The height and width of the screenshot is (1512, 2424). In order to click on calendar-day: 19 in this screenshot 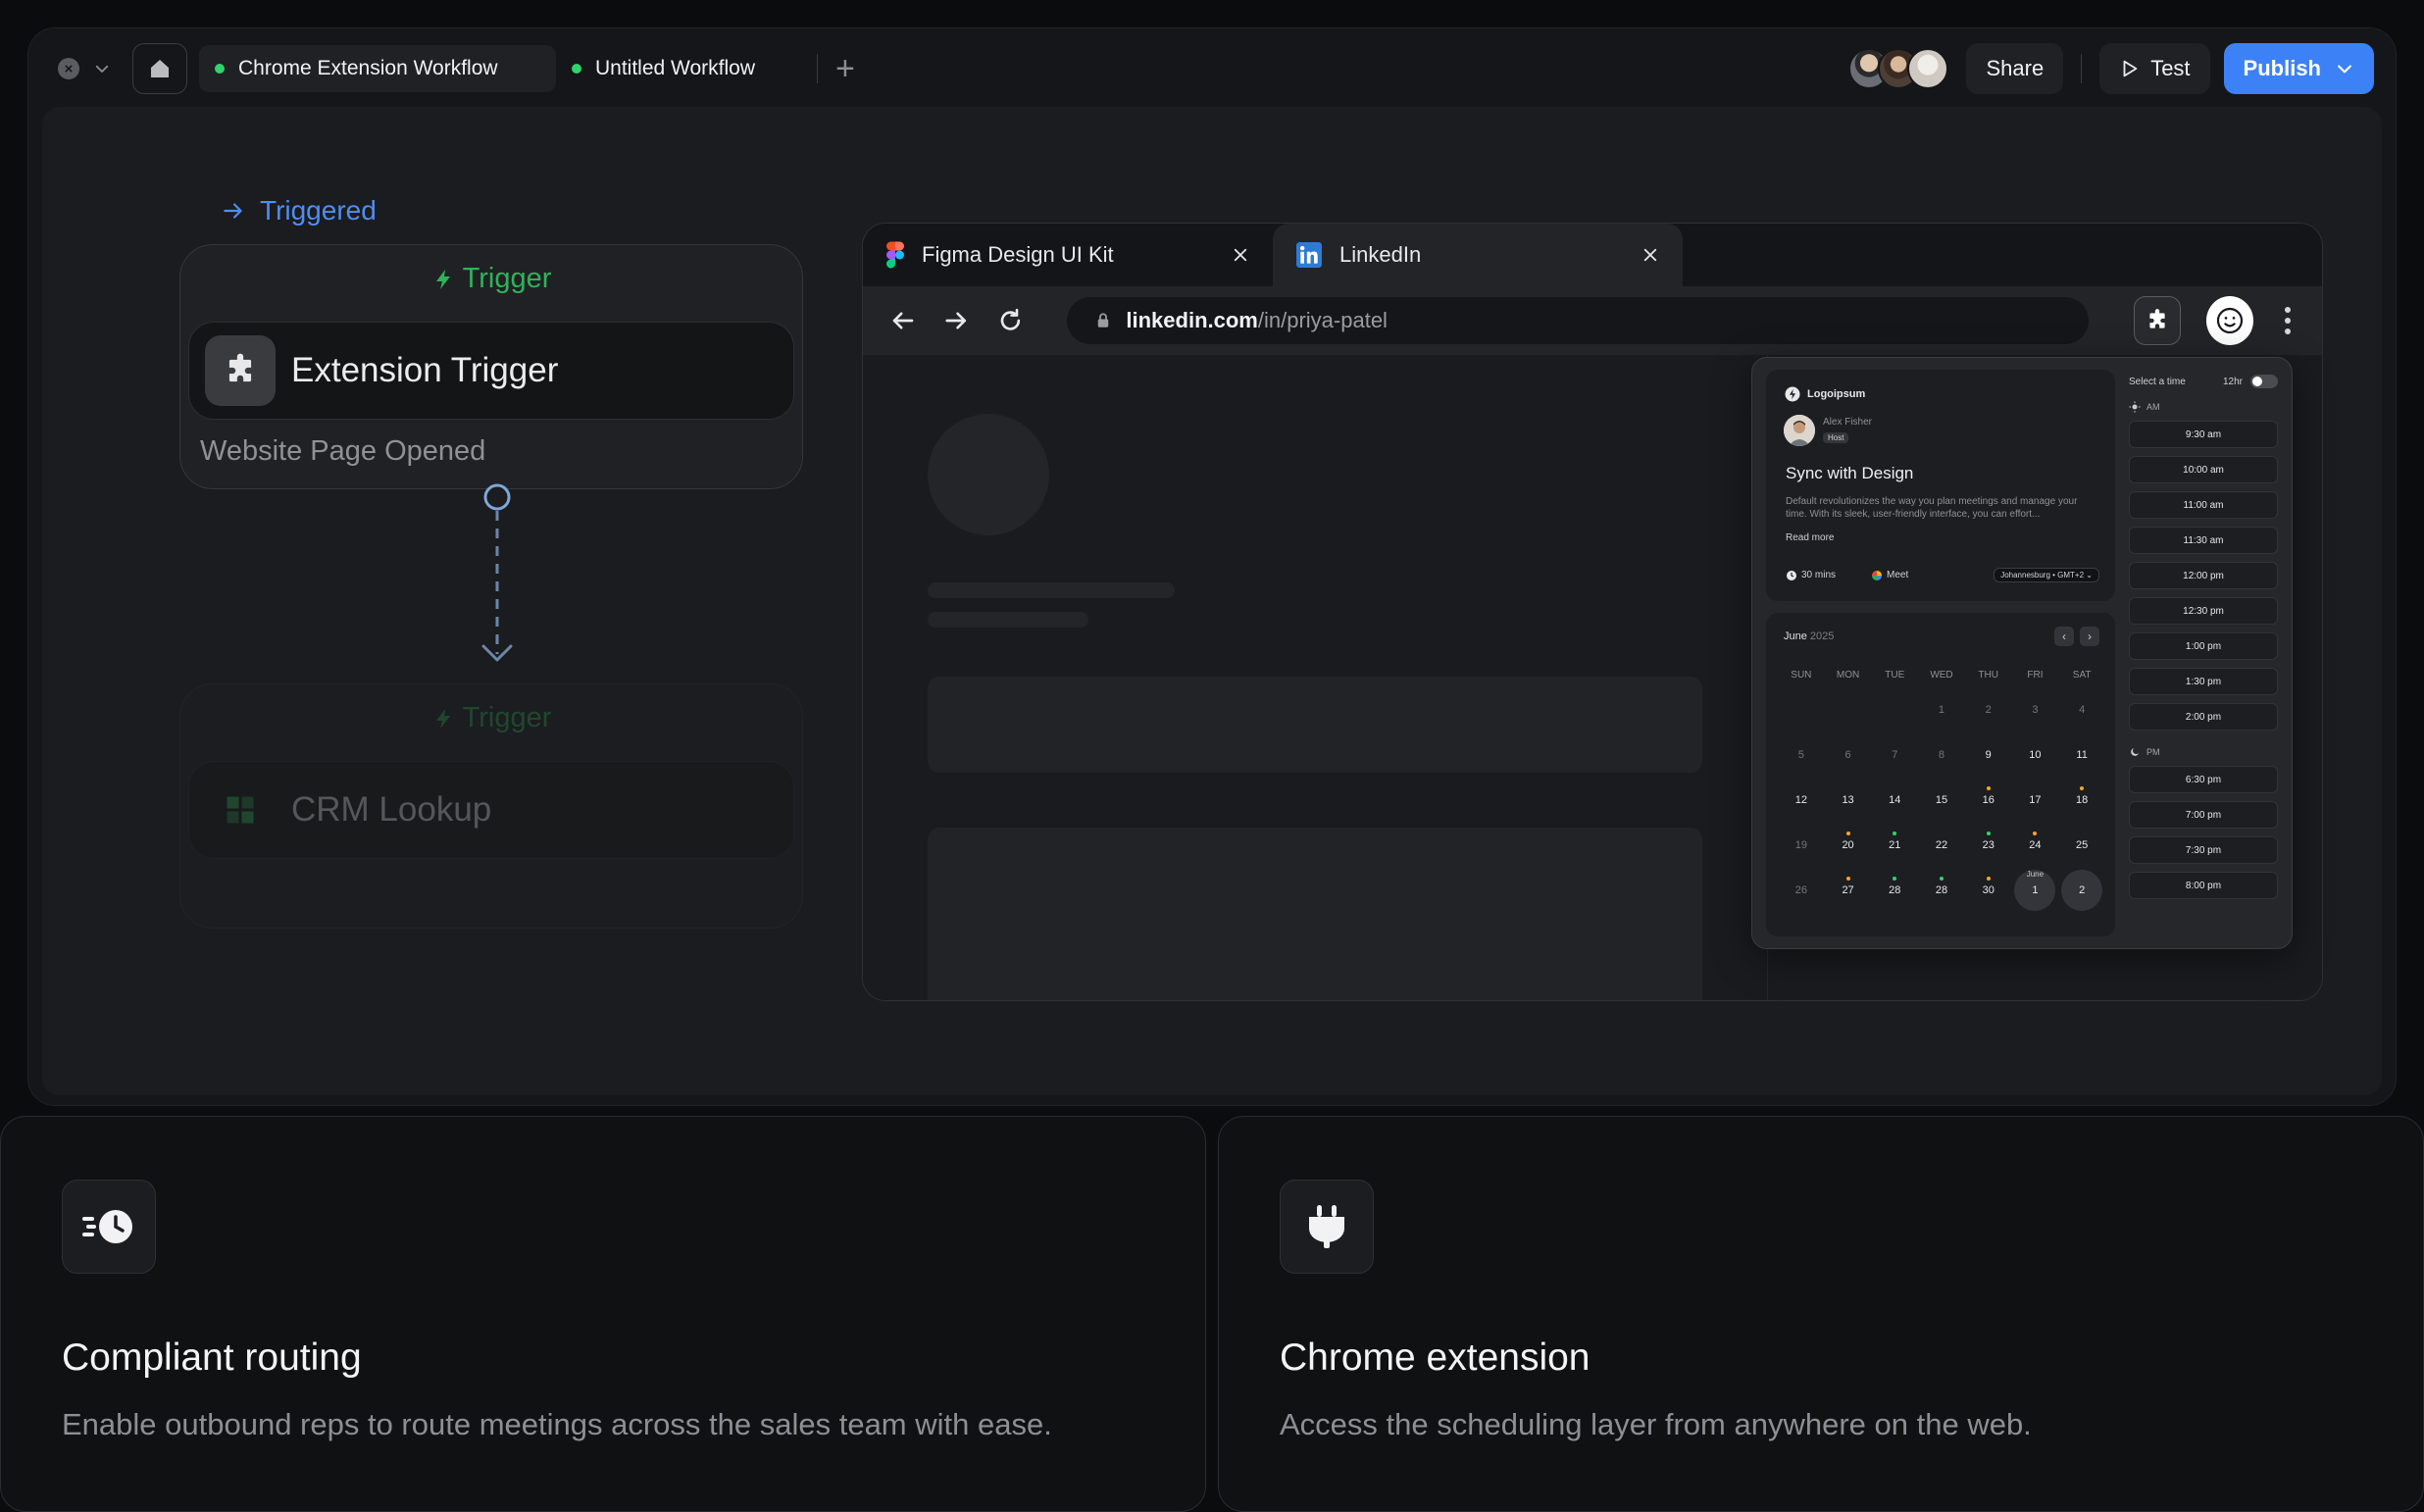, I will do `click(1801, 845)`.